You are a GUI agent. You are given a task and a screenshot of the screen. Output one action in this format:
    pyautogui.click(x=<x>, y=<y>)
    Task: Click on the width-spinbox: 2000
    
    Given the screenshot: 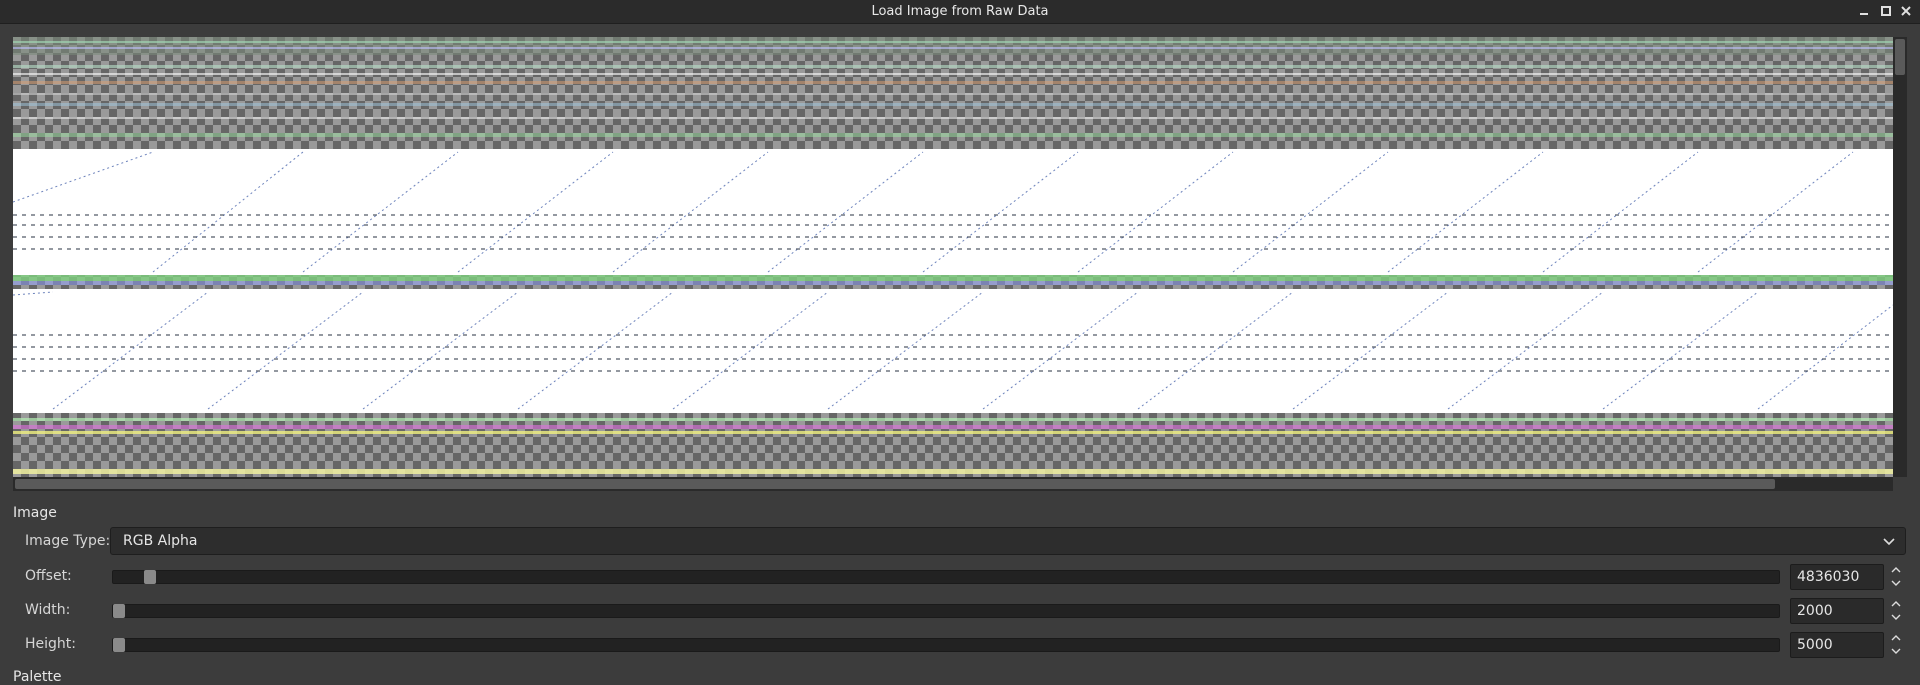 What is the action you would take?
    pyautogui.click(x=1837, y=611)
    